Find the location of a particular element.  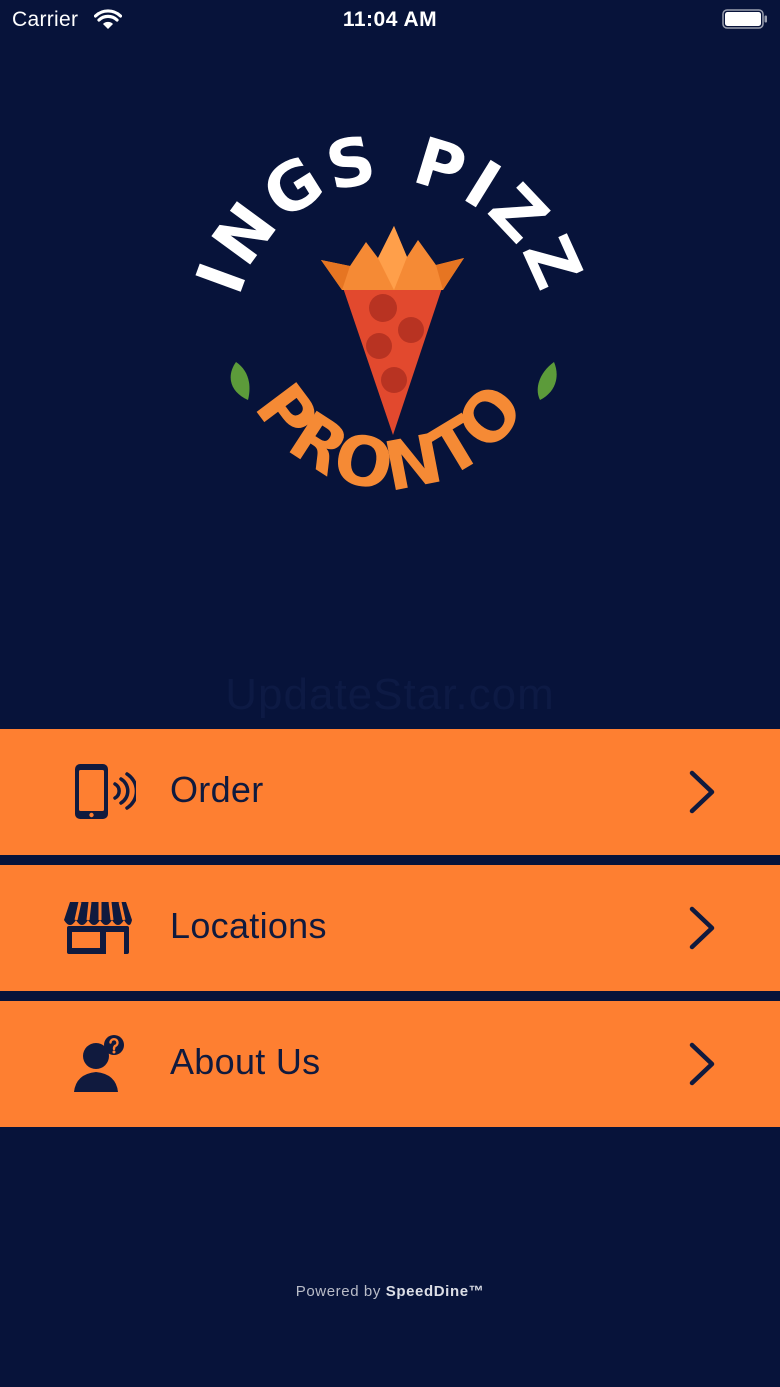

status-bar: Carrier 11:04 AM is located at coordinates (390, 20).